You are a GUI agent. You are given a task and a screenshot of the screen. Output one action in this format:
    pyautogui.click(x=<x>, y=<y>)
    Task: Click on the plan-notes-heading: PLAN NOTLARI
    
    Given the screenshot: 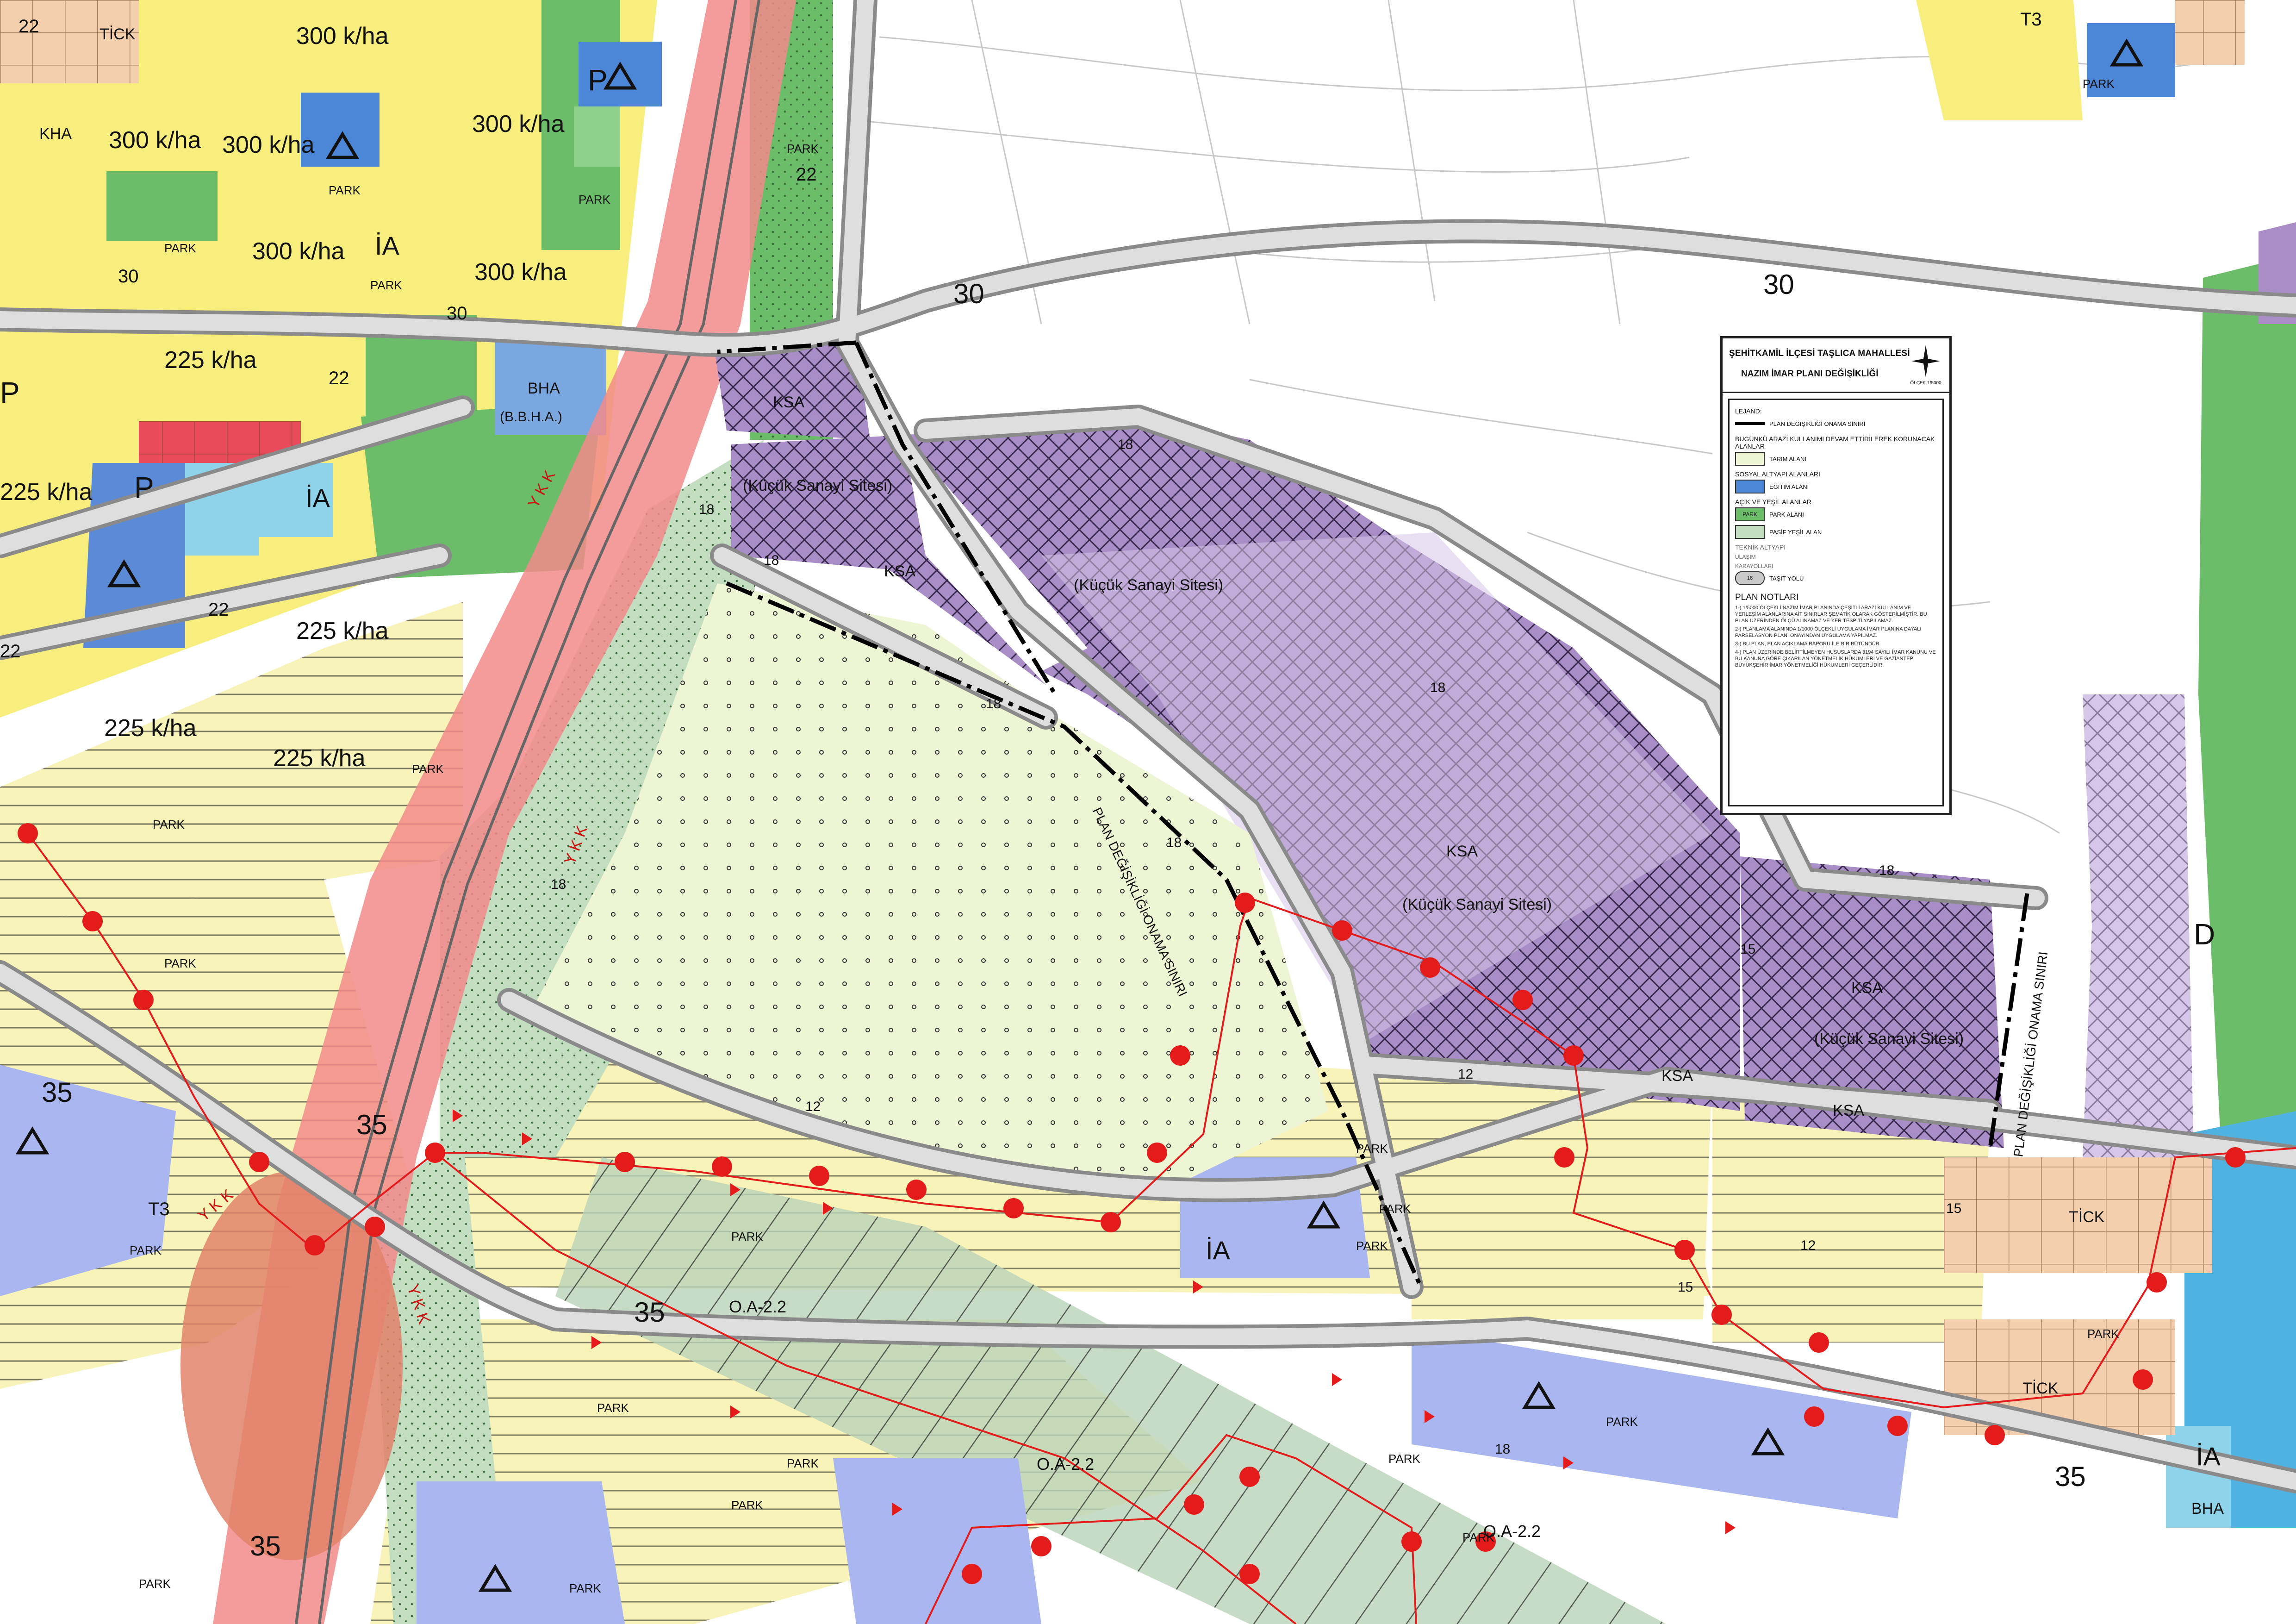 What is the action you would take?
    pyautogui.click(x=1767, y=597)
    